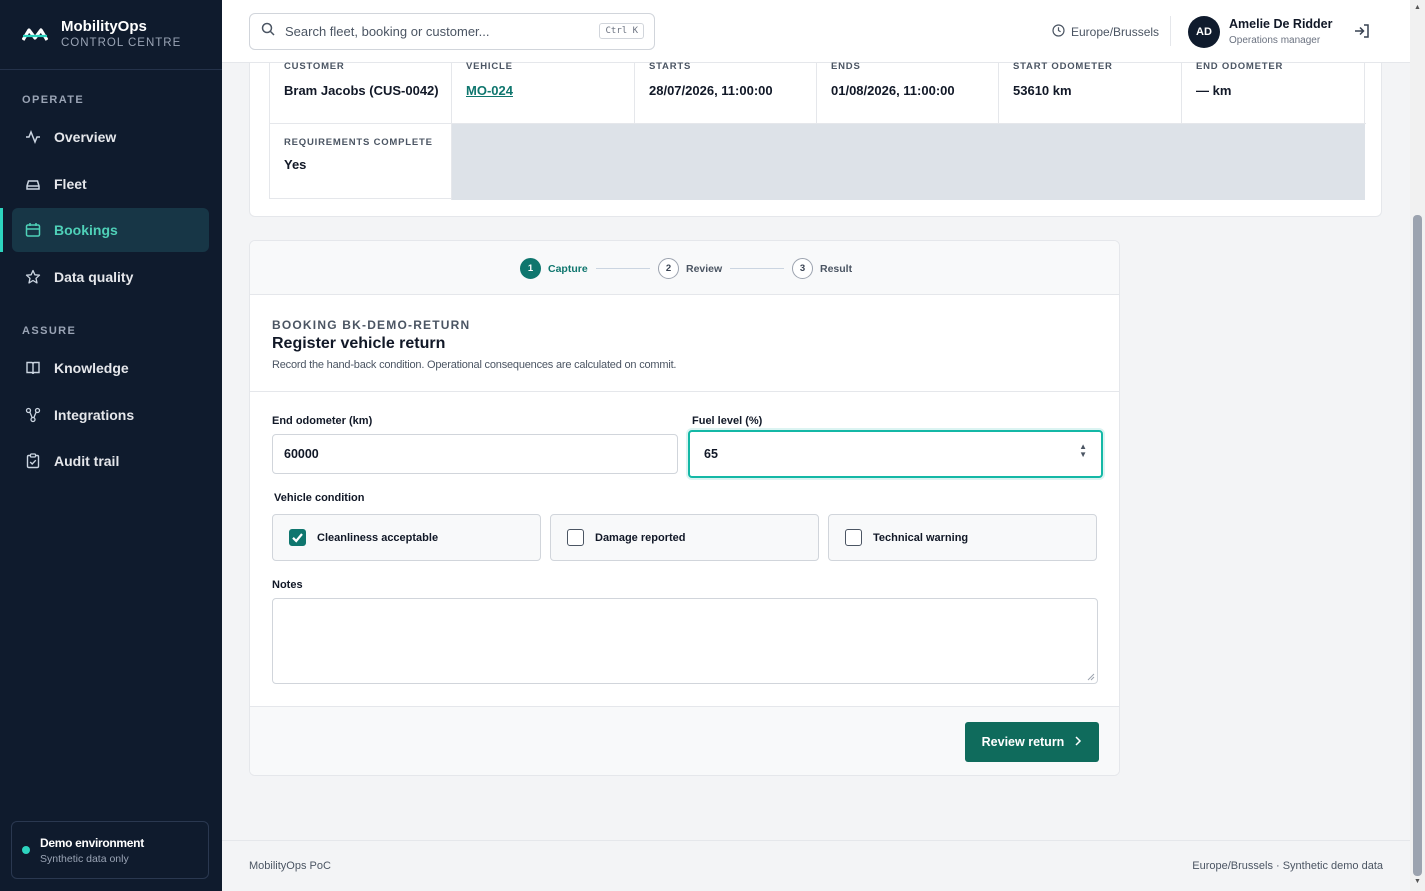 The height and width of the screenshot is (891, 1425). Describe the element at coordinates (1091, 677) in the screenshot. I see `resize-handle-icon` at that location.